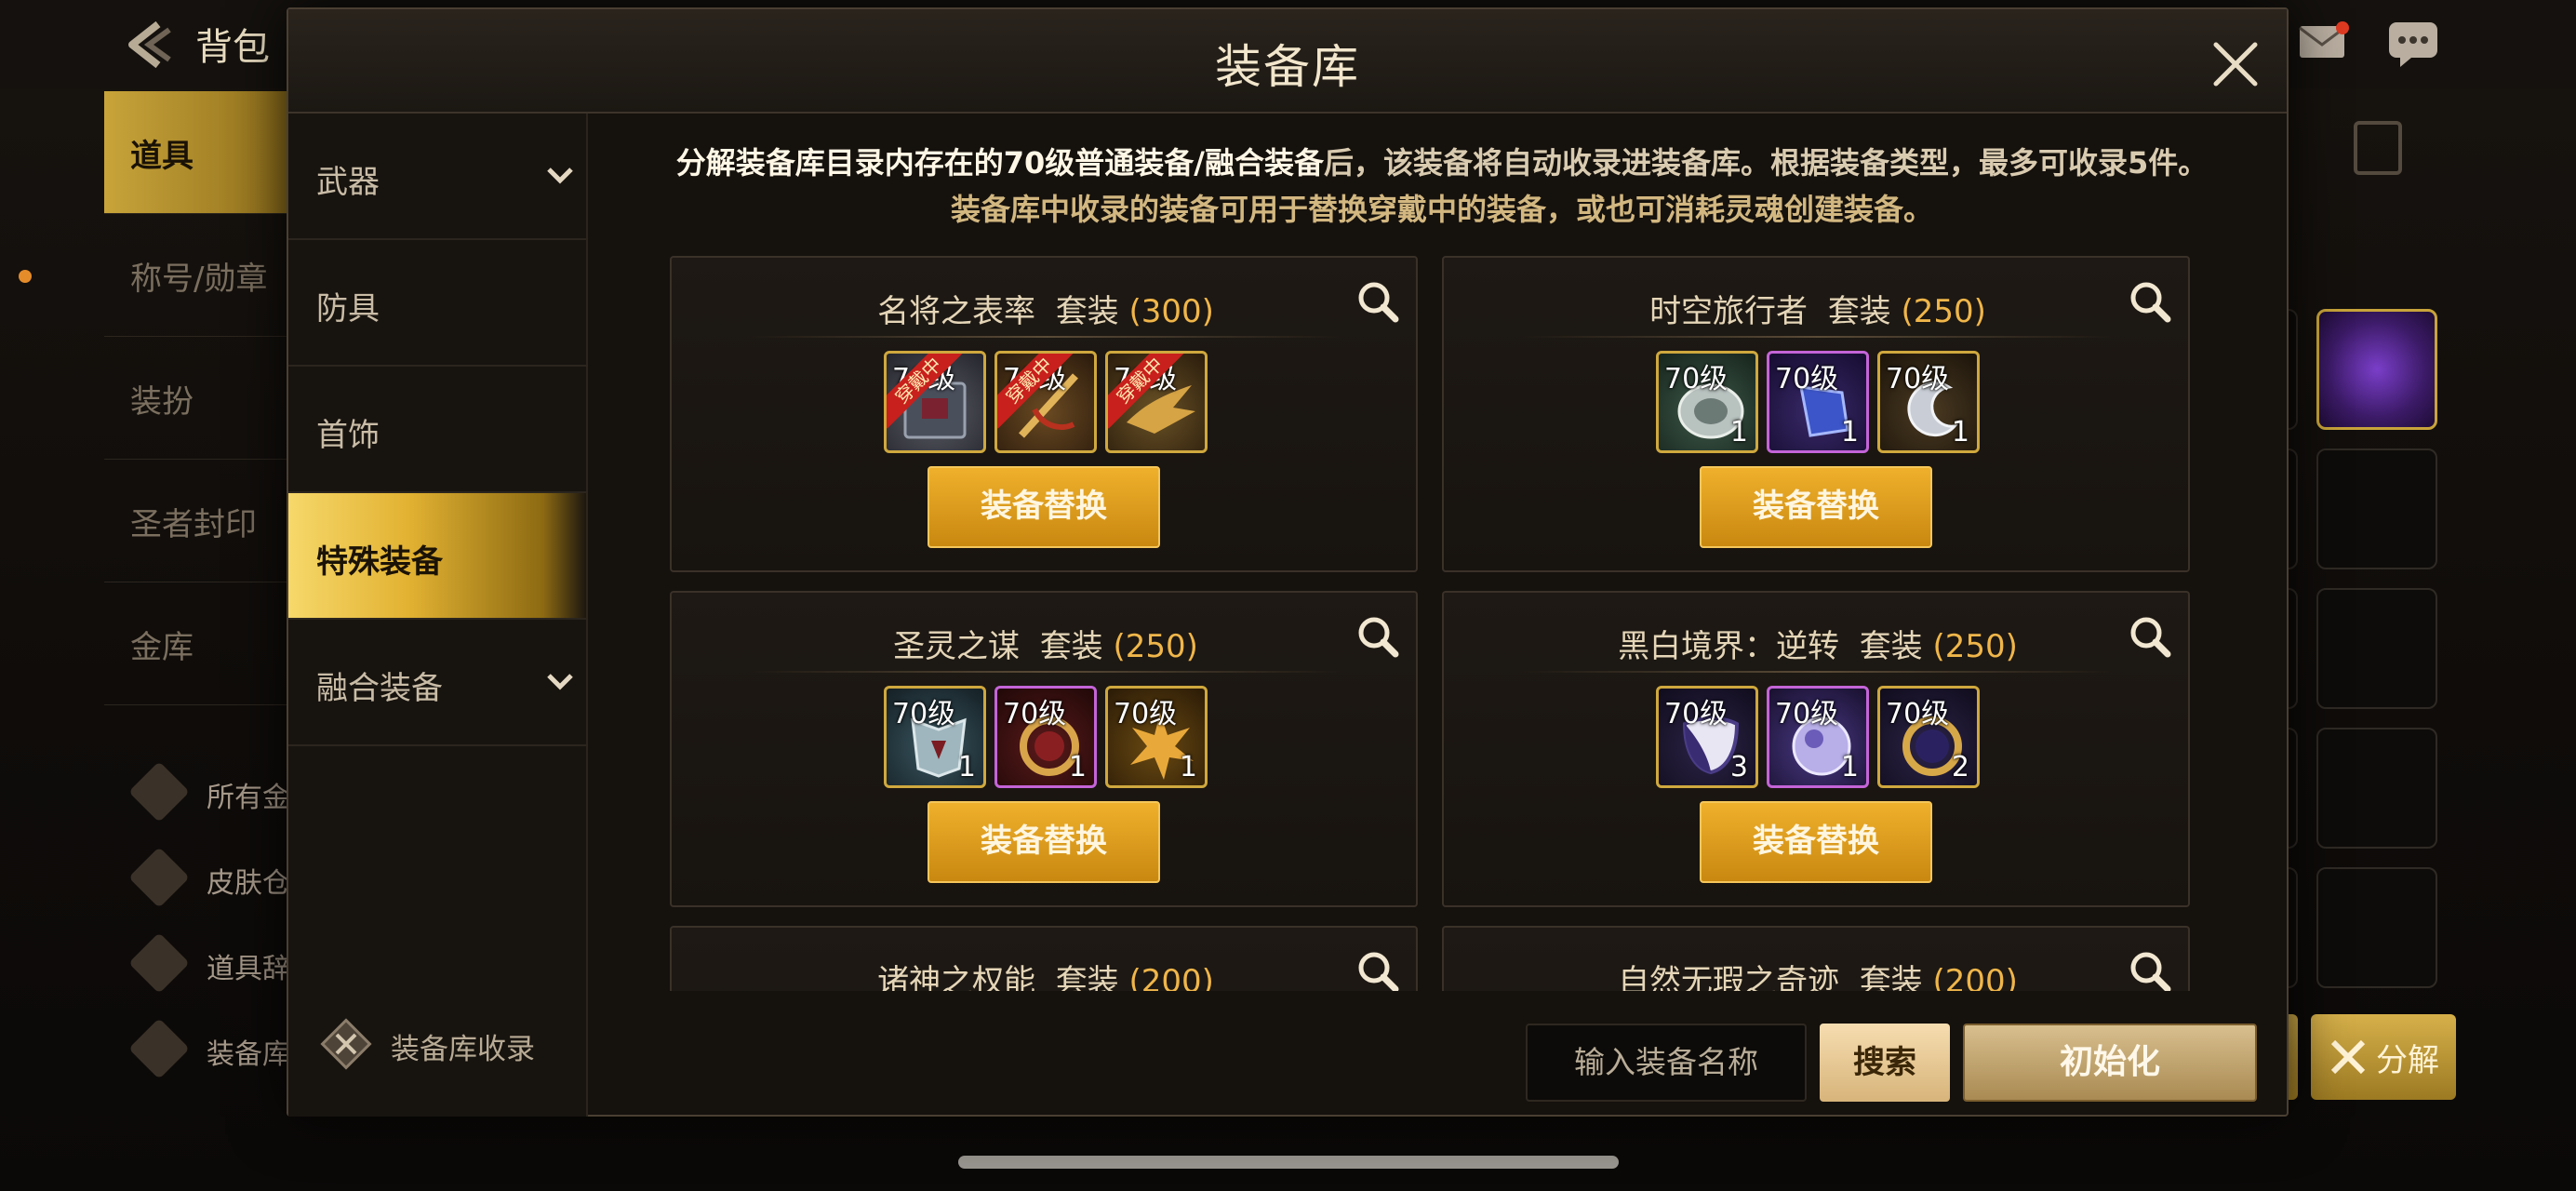 This screenshot has height=1191, width=2576. Describe the element at coordinates (1044, 958) in the screenshot. I see `set-card: 诸神之权能 套装 (200)` at that location.